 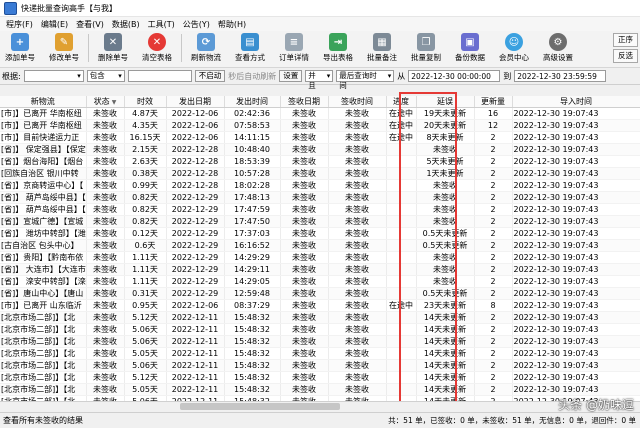 I want to click on time-field-select: 最后查询时间, so click(x=365, y=80).